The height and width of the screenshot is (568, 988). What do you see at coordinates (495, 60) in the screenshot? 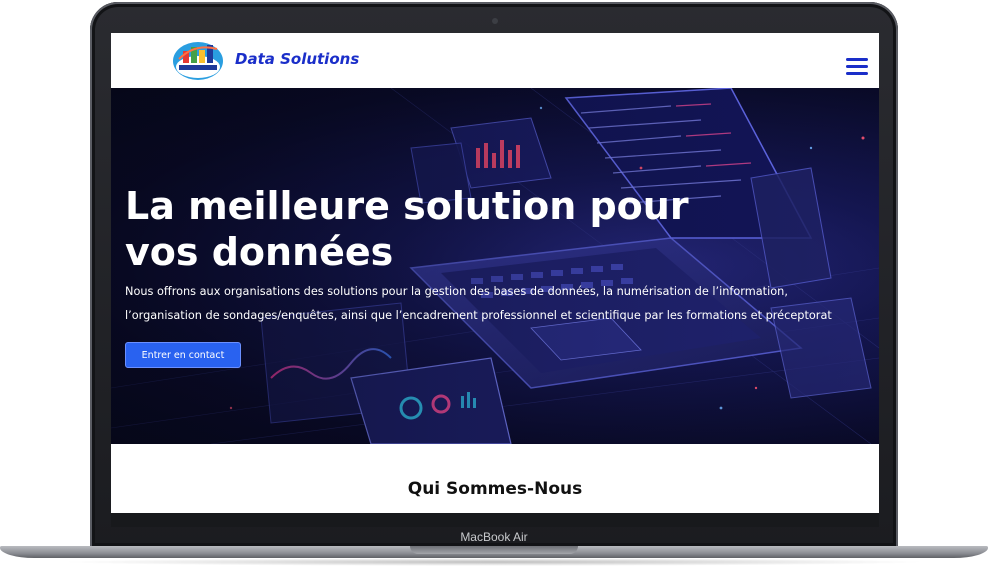
I see `site-header: Data Solutions` at bounding box center [495, 60].